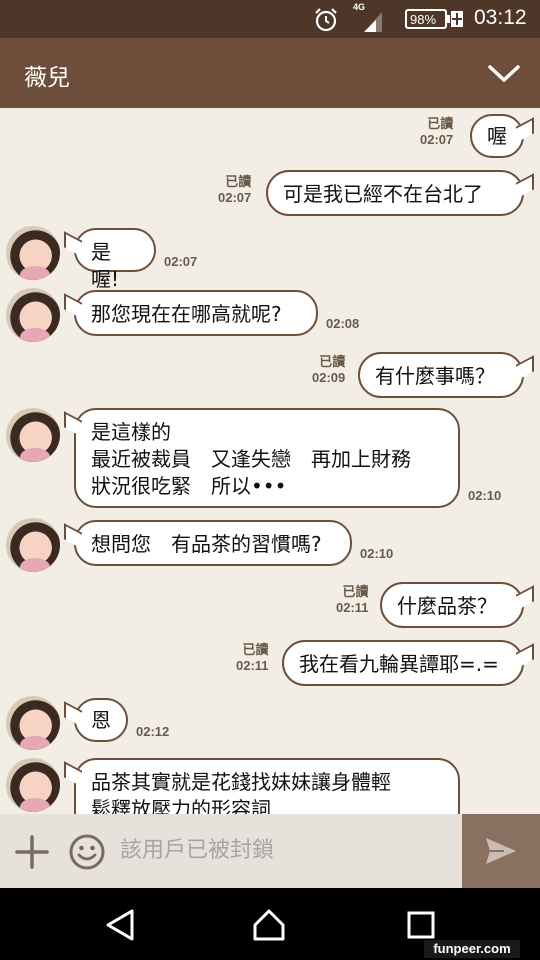 The image size is (540, 960). I want to click on battery-charging-icon: 98%, so click(434, 19).